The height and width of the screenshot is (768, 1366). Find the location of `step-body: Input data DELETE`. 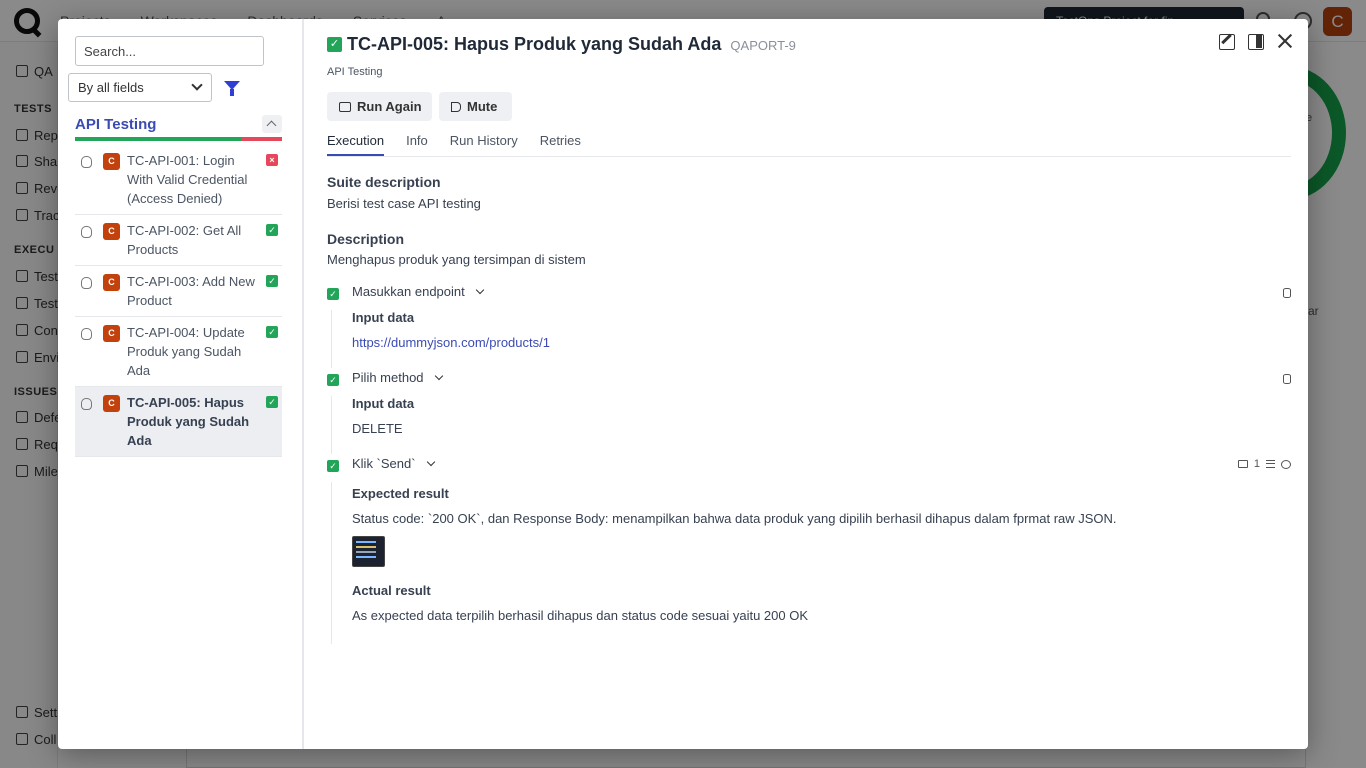

step-body: Input data DELETE is located at coordinates (372, 425).